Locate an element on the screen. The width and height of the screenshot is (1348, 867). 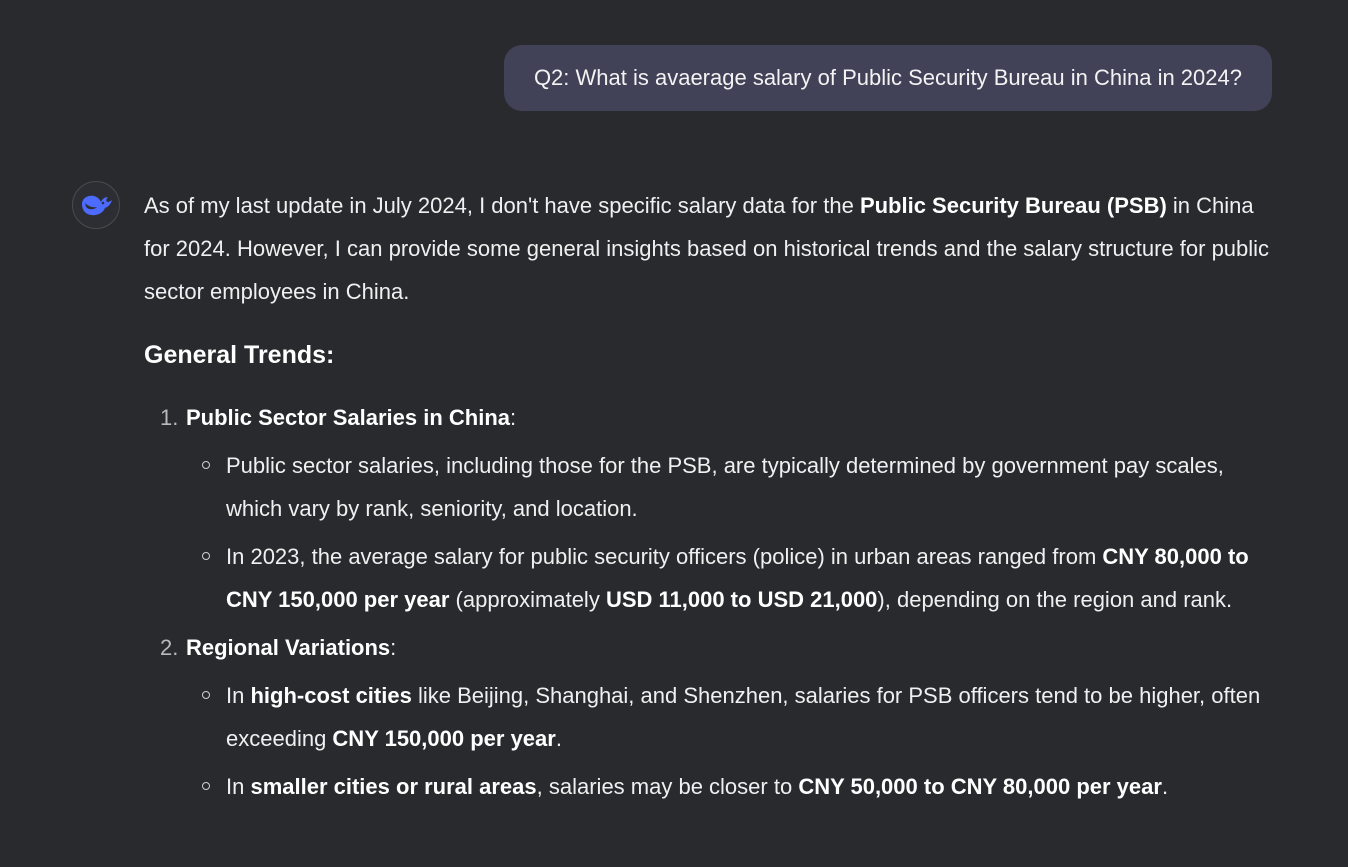
bullet-bold: CNY 50,000 to CNY 80,000 per year is located at coordinates (980, 786).